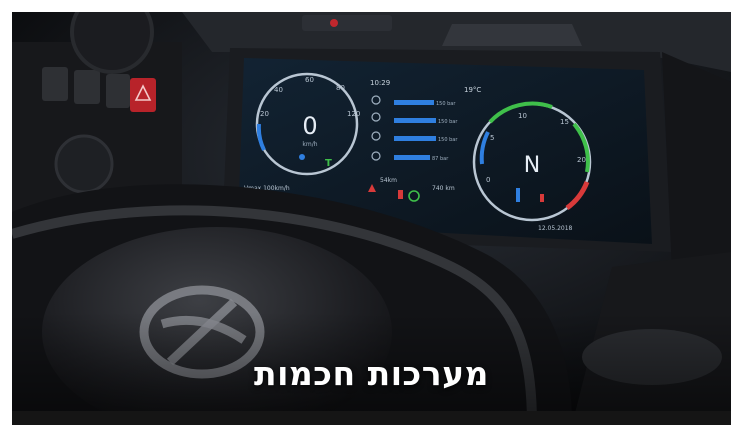  What do you see at coordinates (448, 140) in the screenshot?
I see `pressure-3: 150 bar` at bounding box center [448, 140].